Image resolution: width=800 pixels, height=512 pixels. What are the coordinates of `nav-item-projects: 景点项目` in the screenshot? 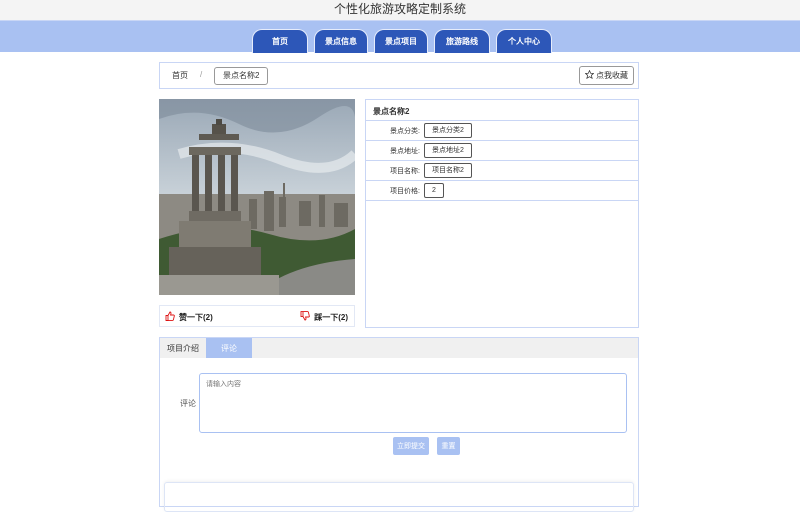 It's located at (401, 41).